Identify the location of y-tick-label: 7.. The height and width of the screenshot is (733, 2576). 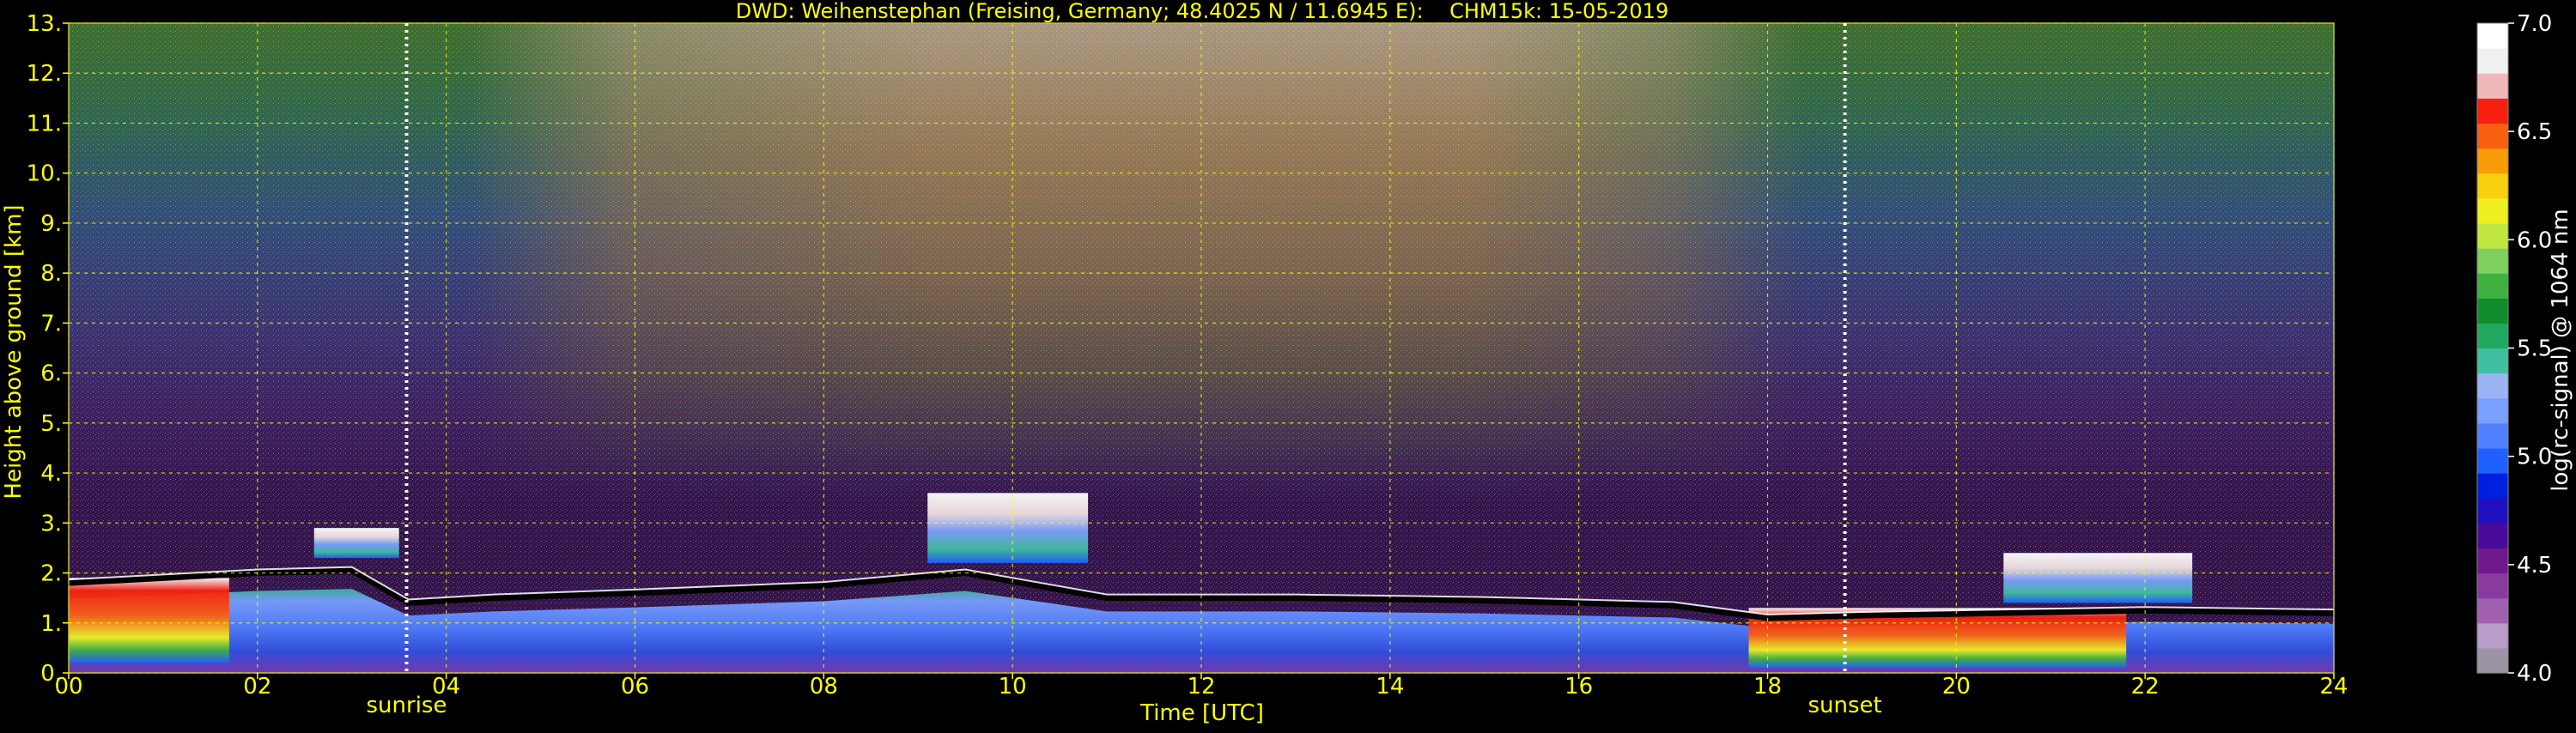
(51, 323).